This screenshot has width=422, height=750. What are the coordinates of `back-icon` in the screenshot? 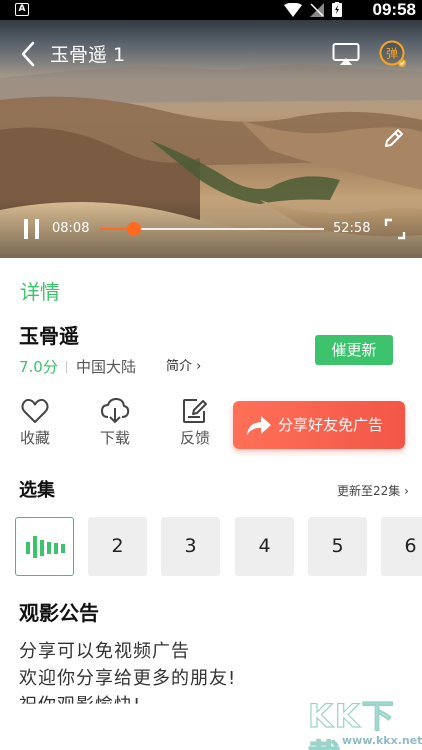 It's located at (30, 54).